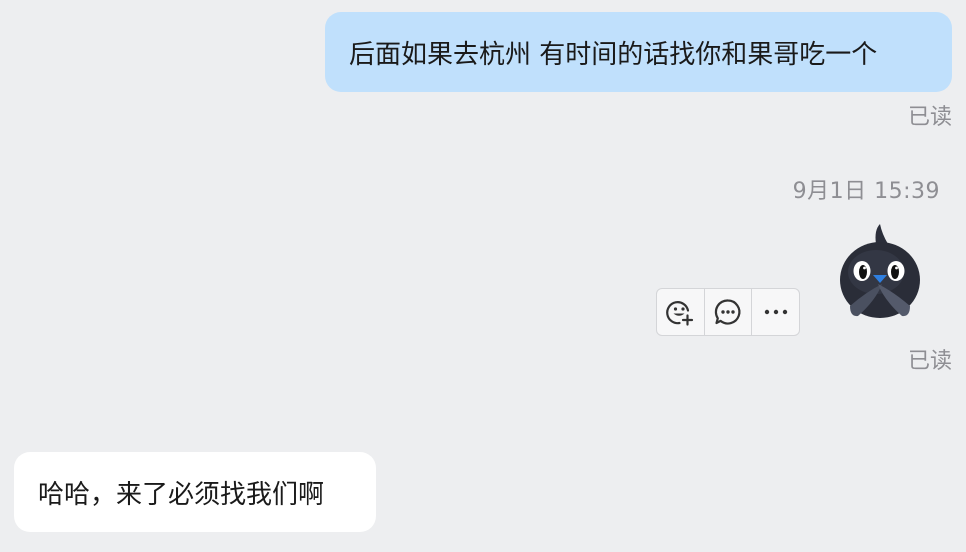 The image size is (966, 552). I want to click on emoji-add-icon, so click(680, 313).